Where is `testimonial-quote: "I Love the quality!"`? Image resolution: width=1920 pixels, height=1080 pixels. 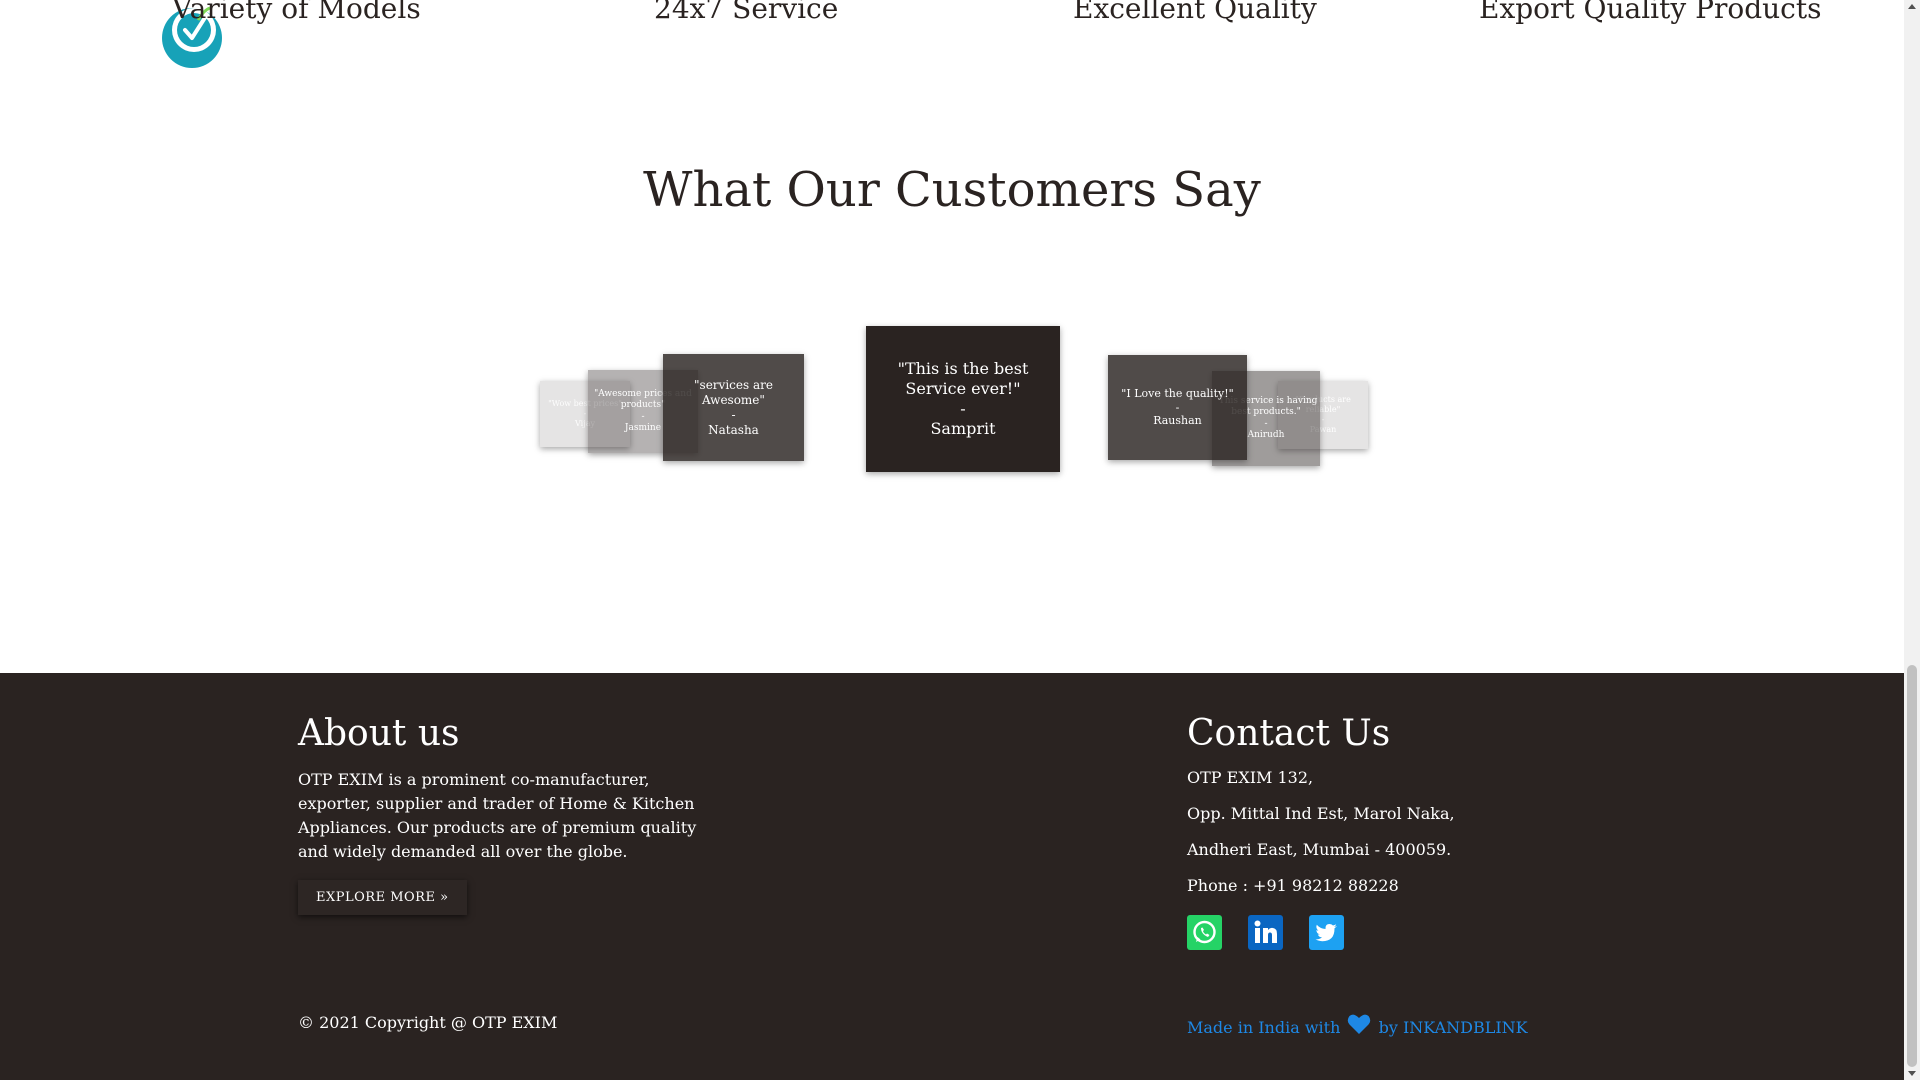 testimonial-quote: "I Love the quality!" is located at coordinates (1177, 393).